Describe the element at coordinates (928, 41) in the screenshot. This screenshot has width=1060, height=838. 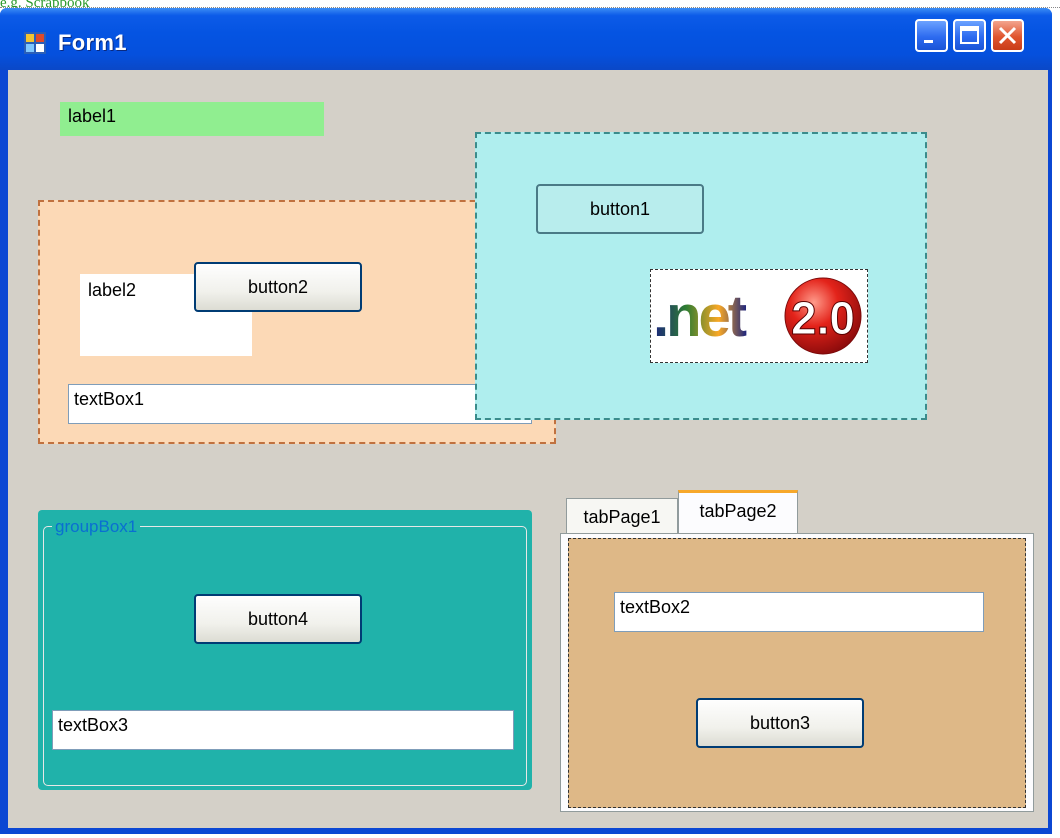
I see `minimize-icon` at that location.